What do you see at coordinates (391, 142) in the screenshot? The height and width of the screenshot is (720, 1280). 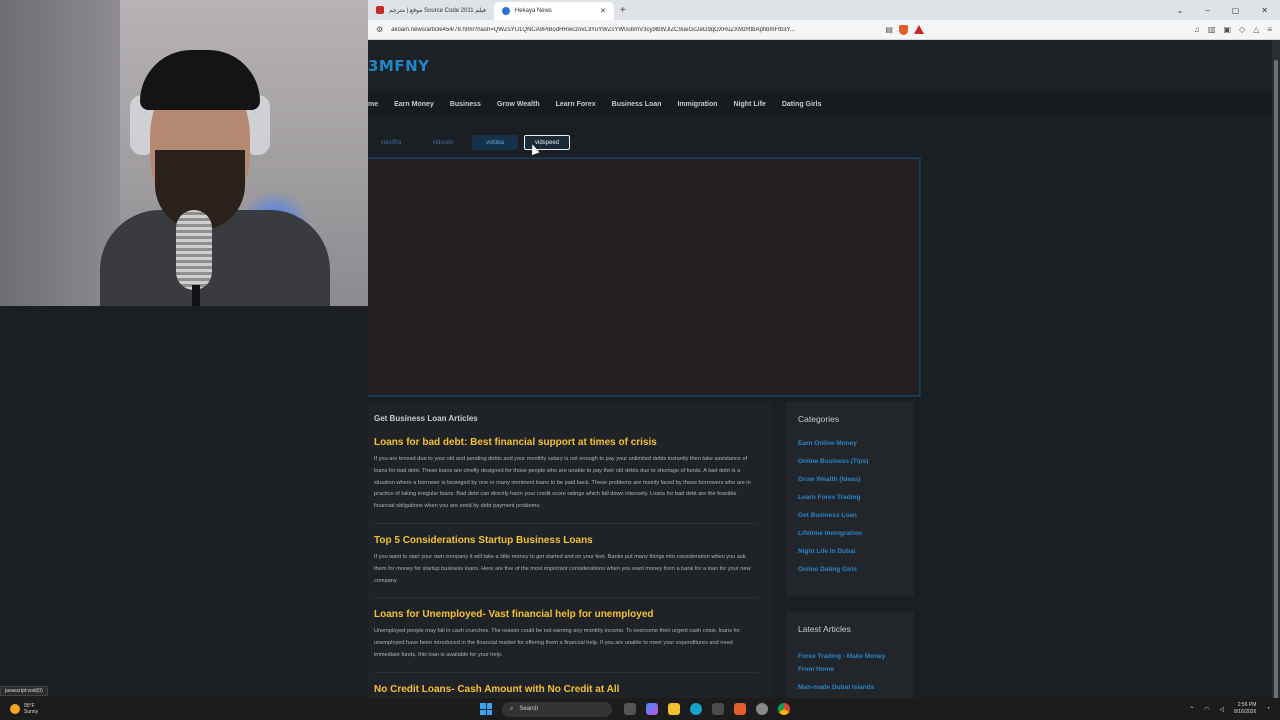 I see `server-button-vidsiffra: vidsiffra` at bounding box center [391, 142].